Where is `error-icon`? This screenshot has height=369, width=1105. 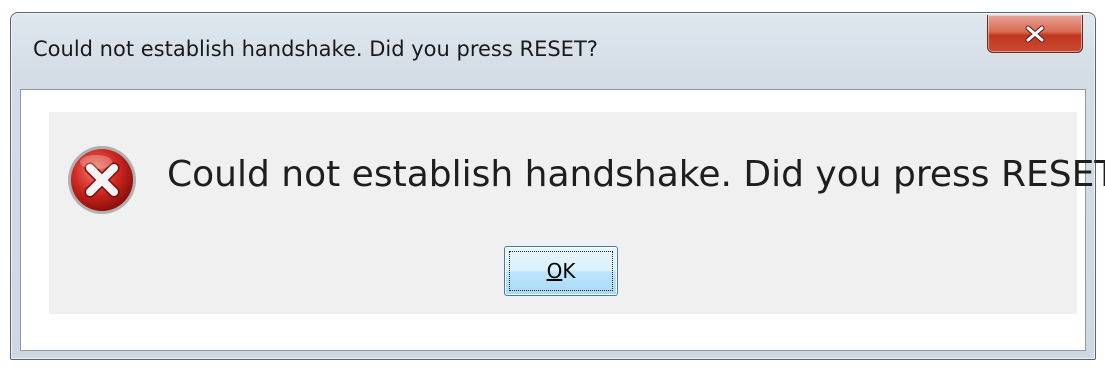 error-icon is located at coordinates (102, 180).